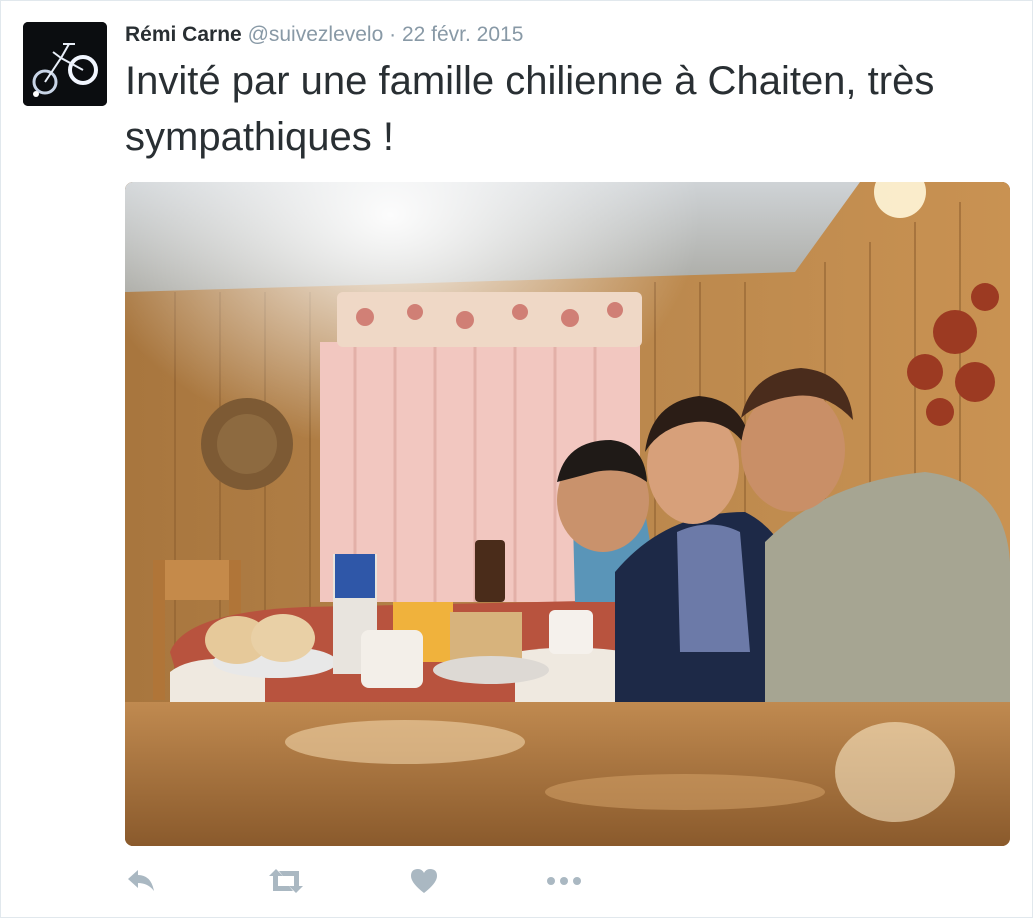  I want to click on like-button, so click(432, 881).